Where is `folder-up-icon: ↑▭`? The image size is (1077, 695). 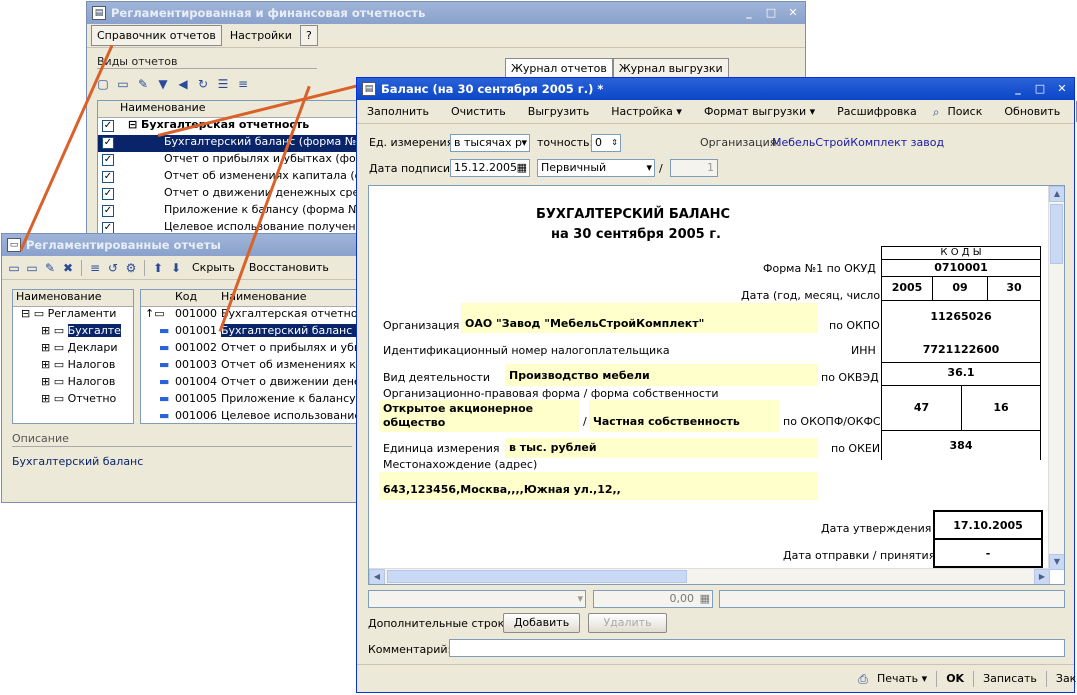 folder-up-icon: ↑▭ is located at coordinates (155, 313).